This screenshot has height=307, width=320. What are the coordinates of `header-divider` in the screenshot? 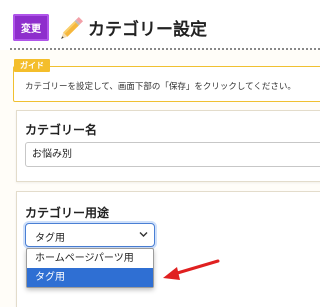 It's located at (165, 49).